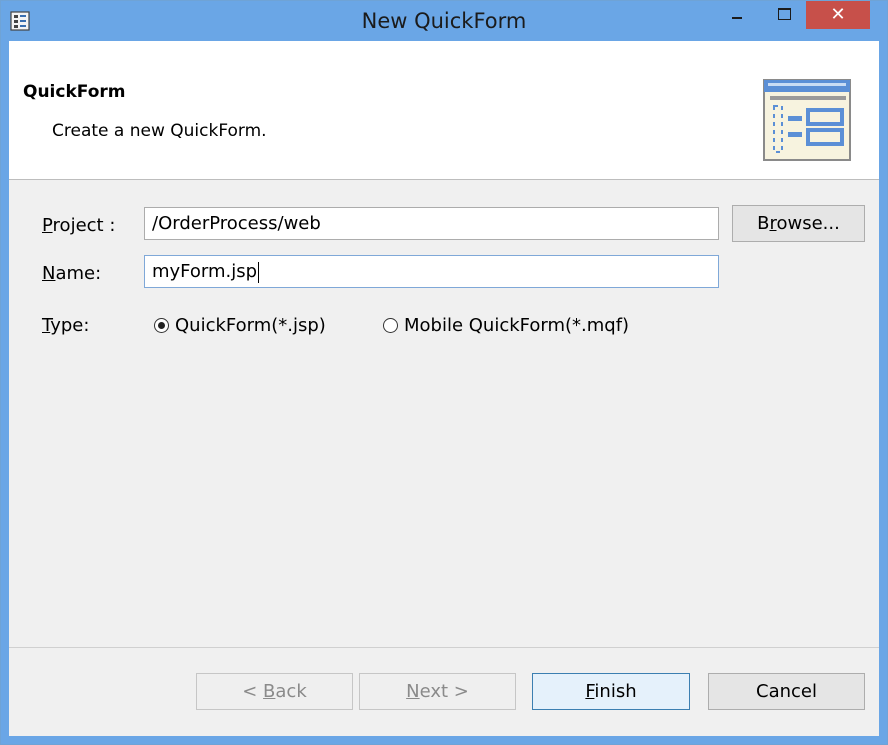 The height and width of the screenshot is (745, 888). Describe the element at coordinates (159, 131) in the screenshot. I see `page-description: Create a new QuickForm.` at that location.